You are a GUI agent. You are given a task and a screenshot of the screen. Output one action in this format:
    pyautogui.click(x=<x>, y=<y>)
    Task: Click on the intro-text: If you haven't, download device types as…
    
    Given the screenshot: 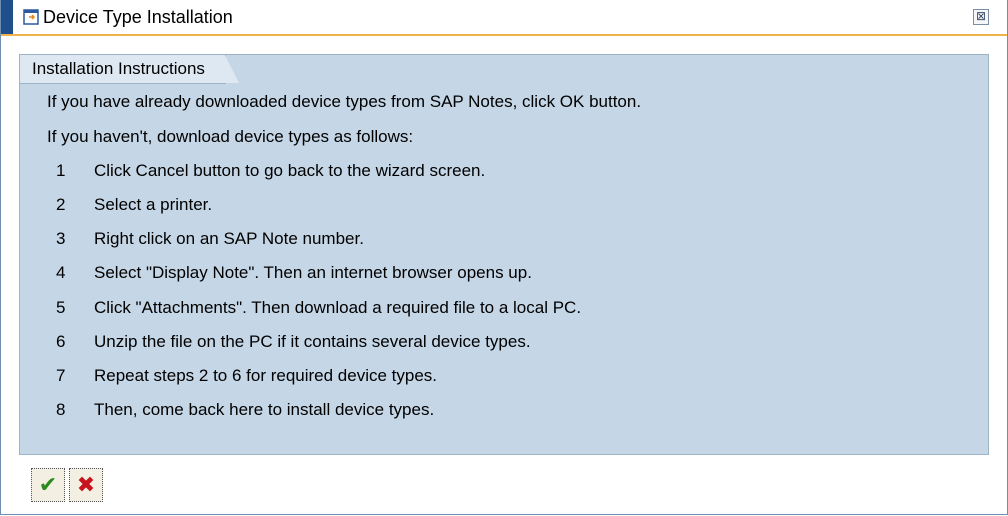 What is the action you would take?
    pyautogui.click(x=230, y=136)
    